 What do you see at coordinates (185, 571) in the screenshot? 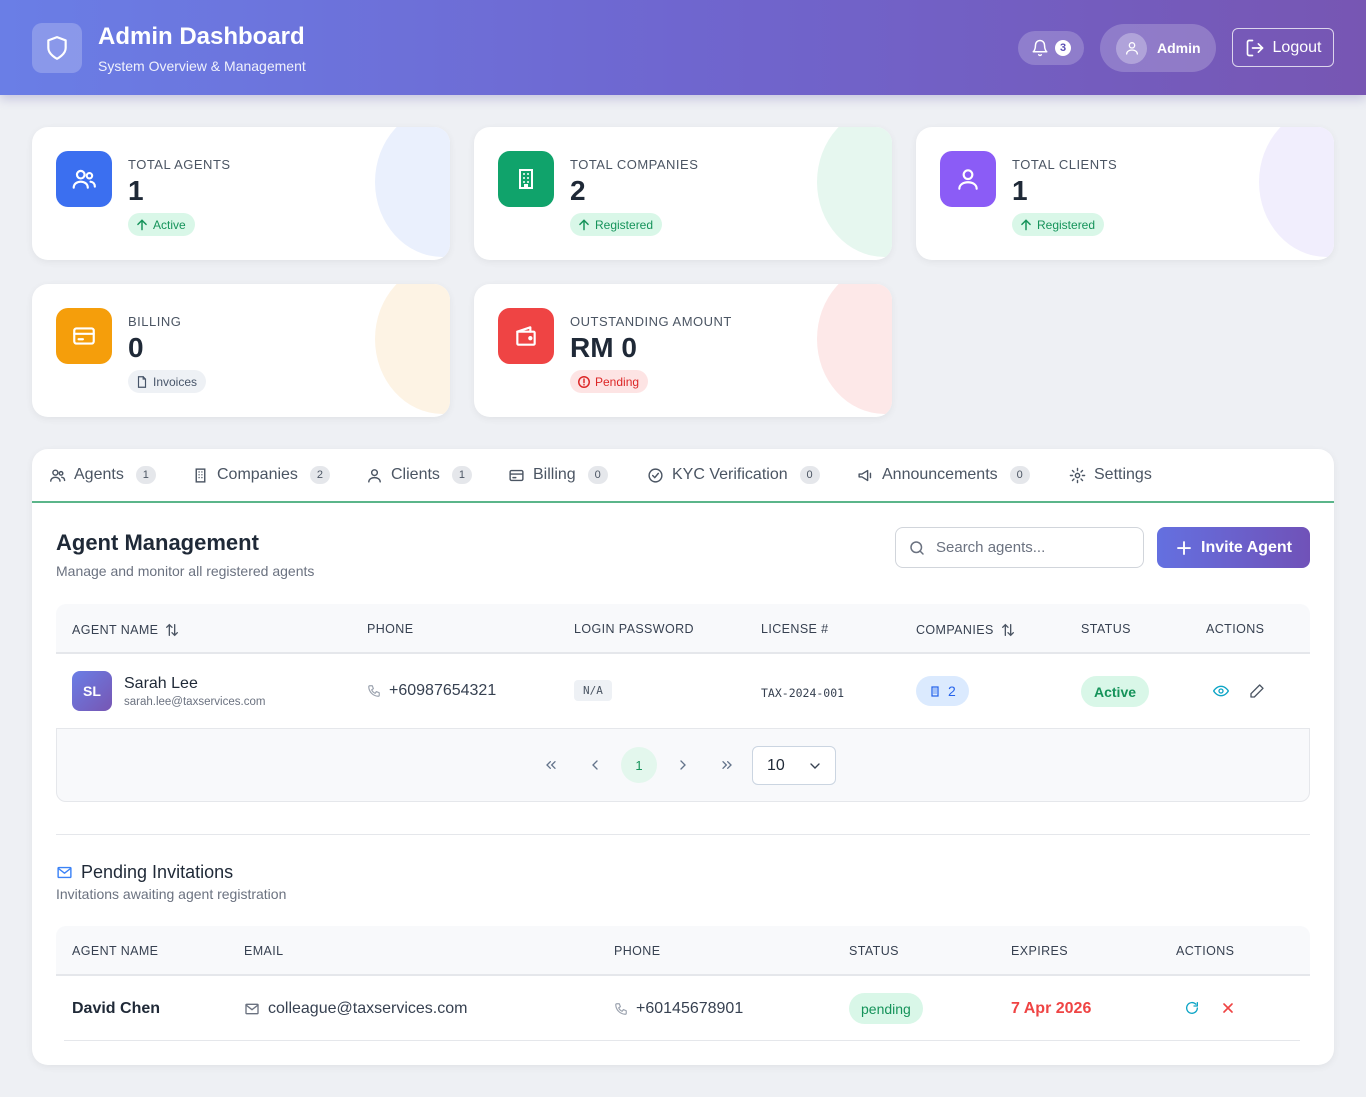
I see `section-subtitle: Manage and monitor all registered agents` at bounding box center [185, 571].